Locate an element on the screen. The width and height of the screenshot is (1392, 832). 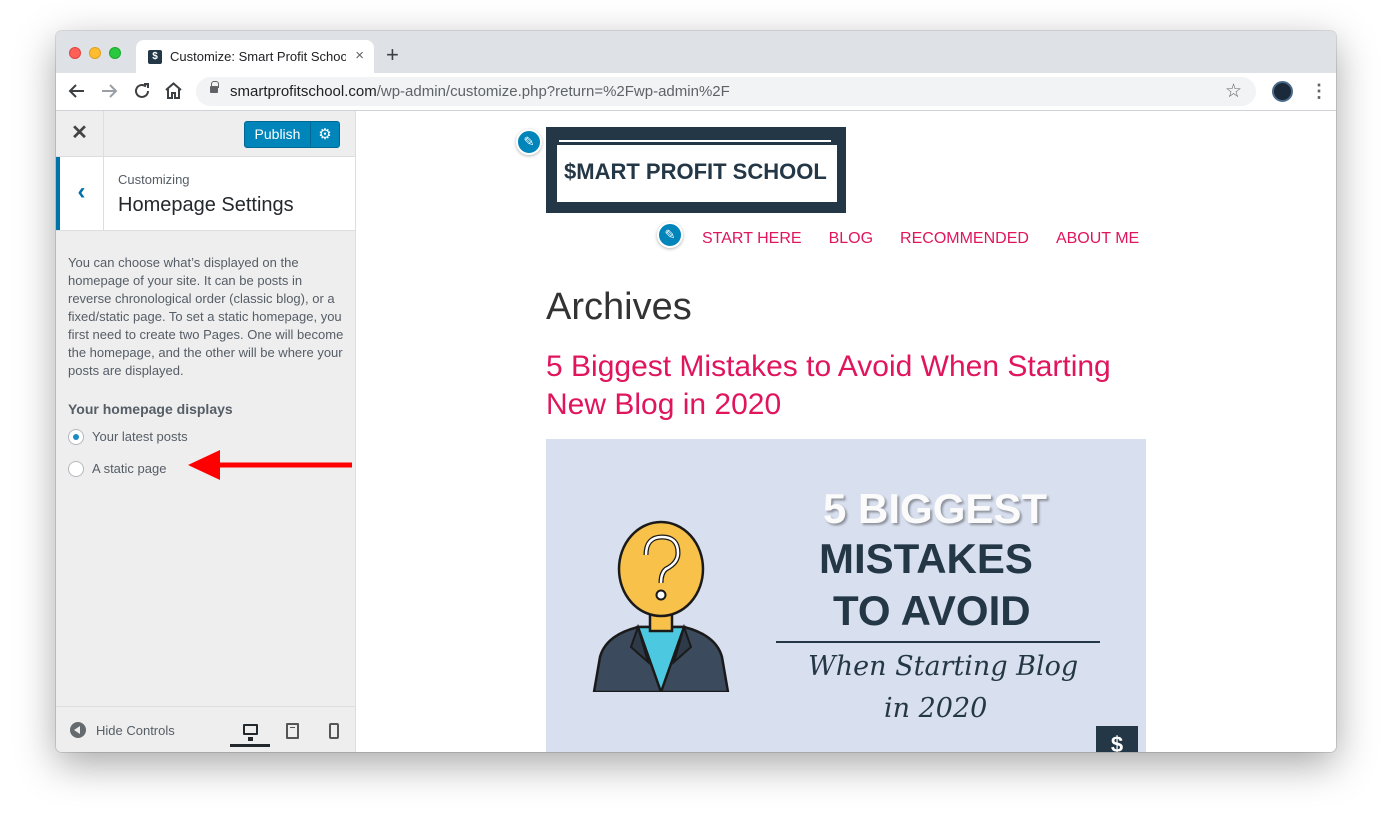
edit-menu-pencil-icon: ✎ is located at coordinates (670, 235).